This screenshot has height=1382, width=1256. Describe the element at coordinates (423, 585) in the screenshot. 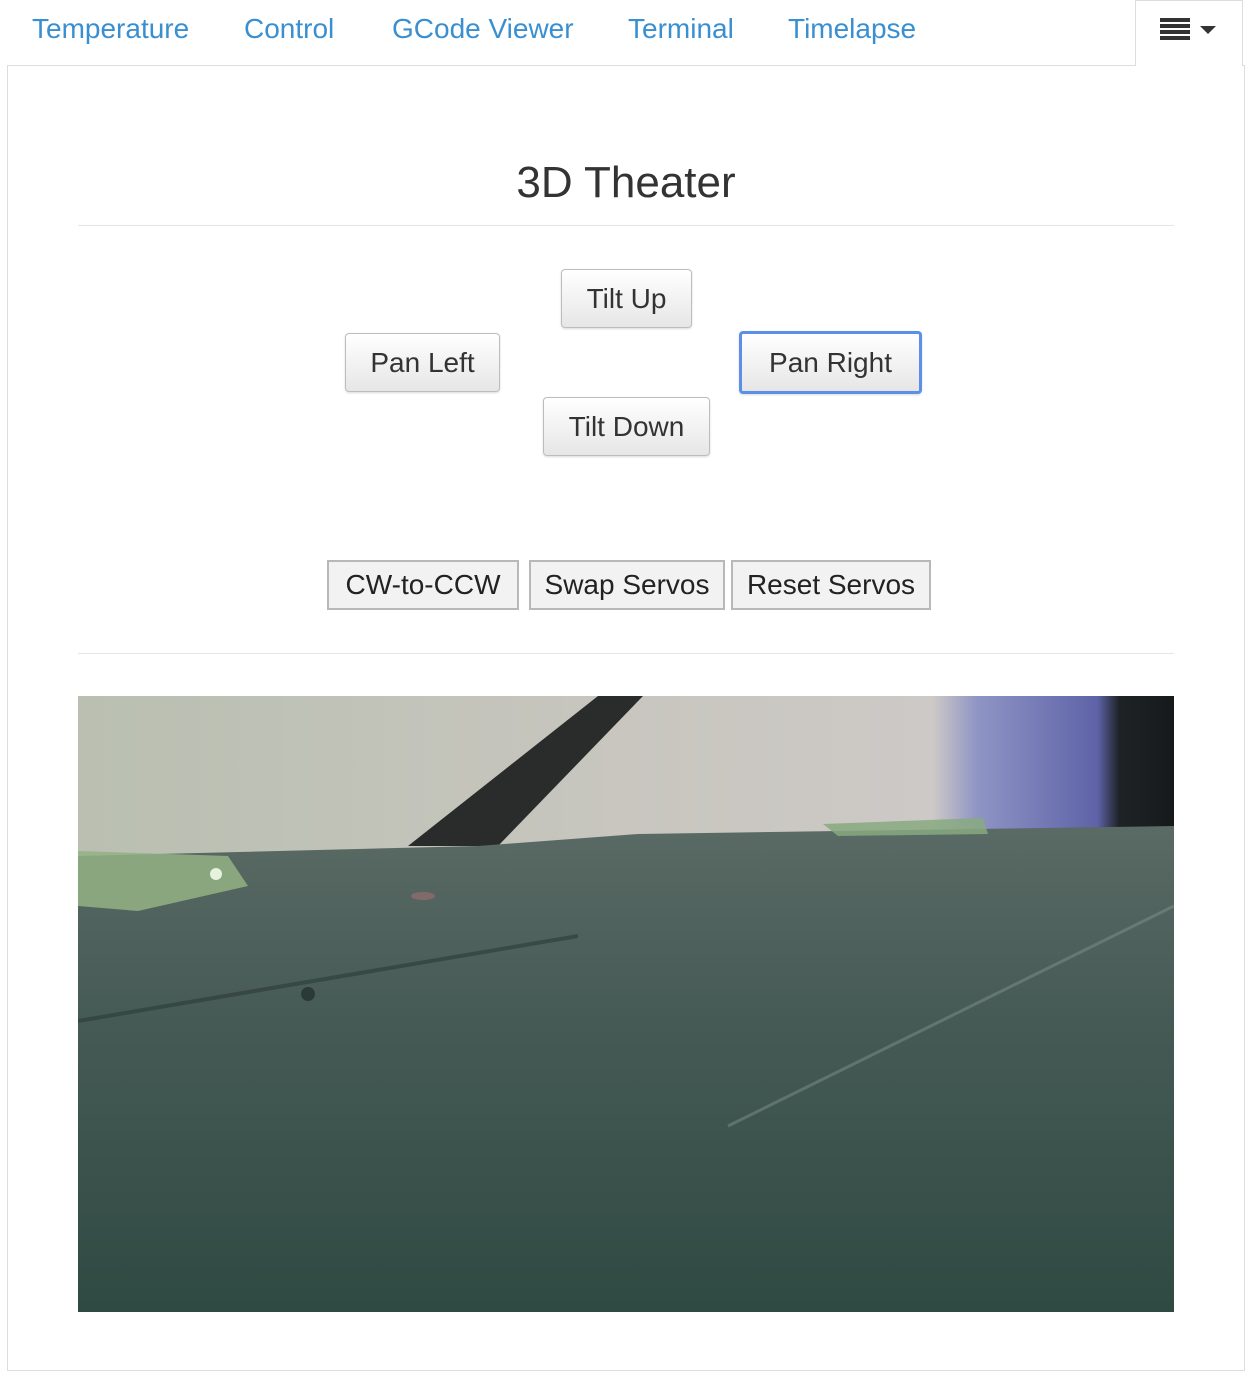

I see `cw-to-ccw-button: CW-to-CCW` at that location.